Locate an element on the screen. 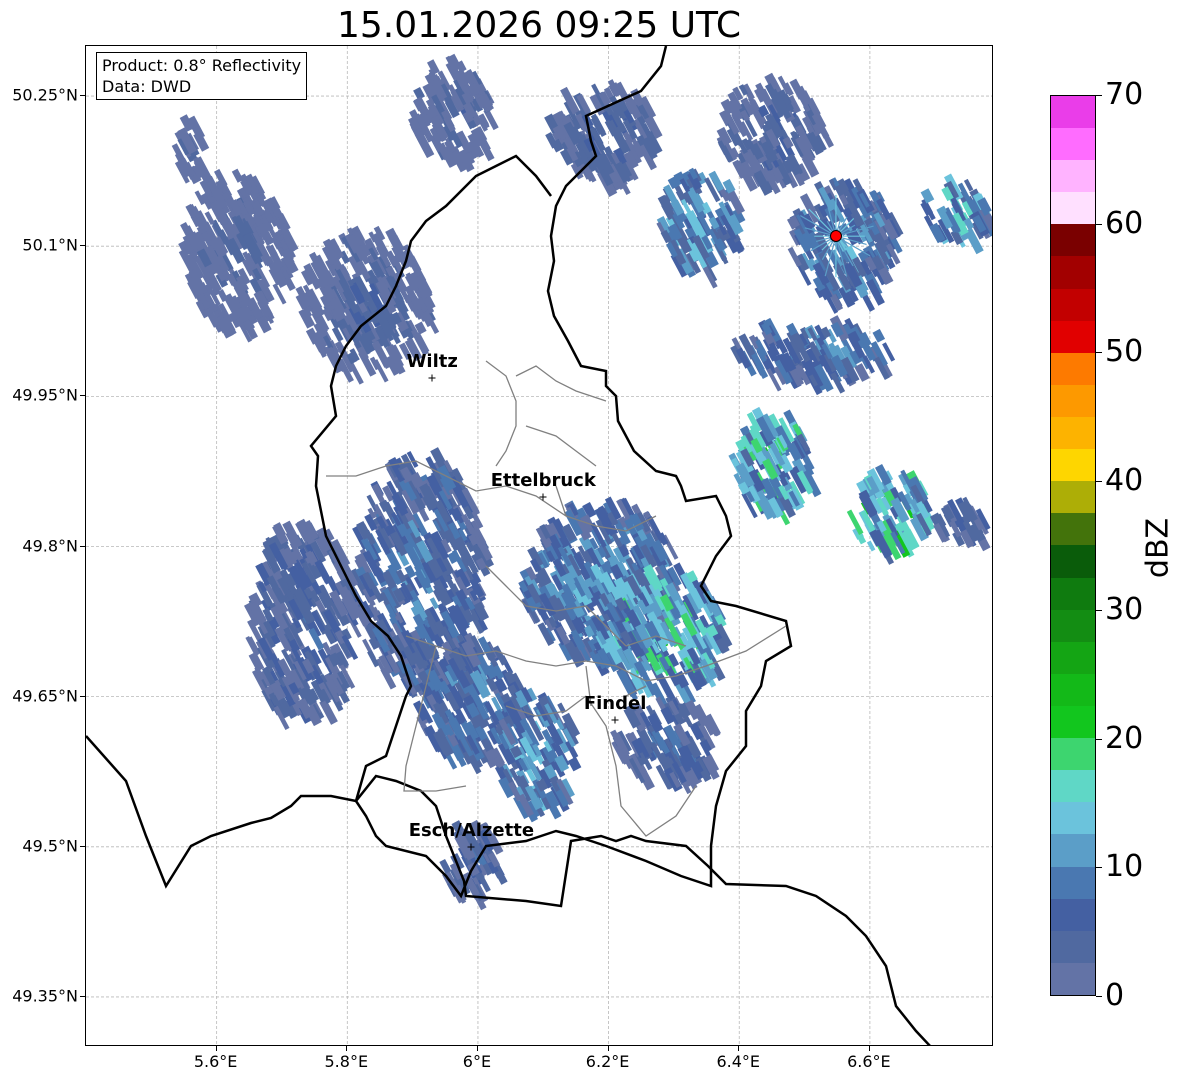  radar-site-marker is located at coordinates (835, 236).